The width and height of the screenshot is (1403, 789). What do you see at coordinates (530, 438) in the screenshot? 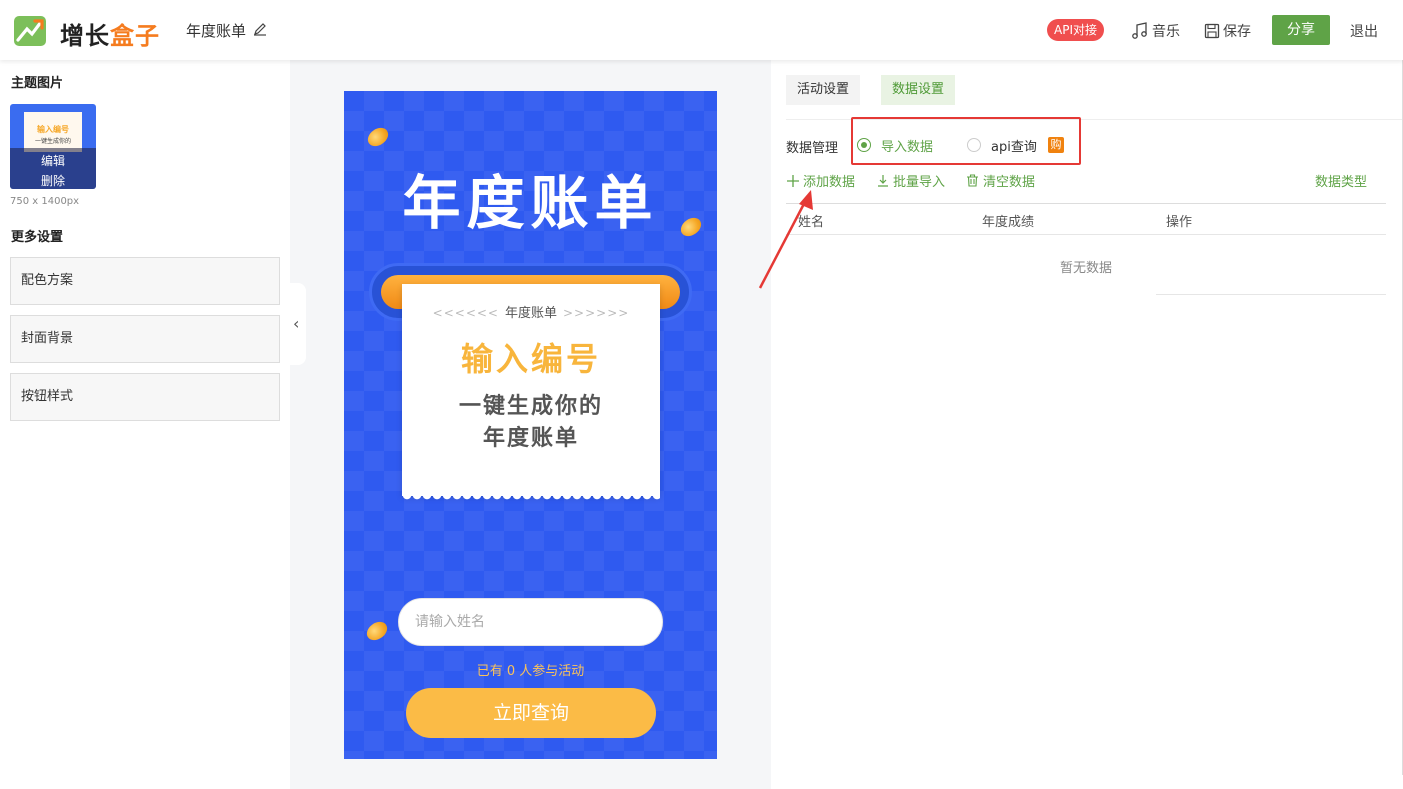
I see `receipt-line-2: 年度账单` at bounding box center [530, 438].